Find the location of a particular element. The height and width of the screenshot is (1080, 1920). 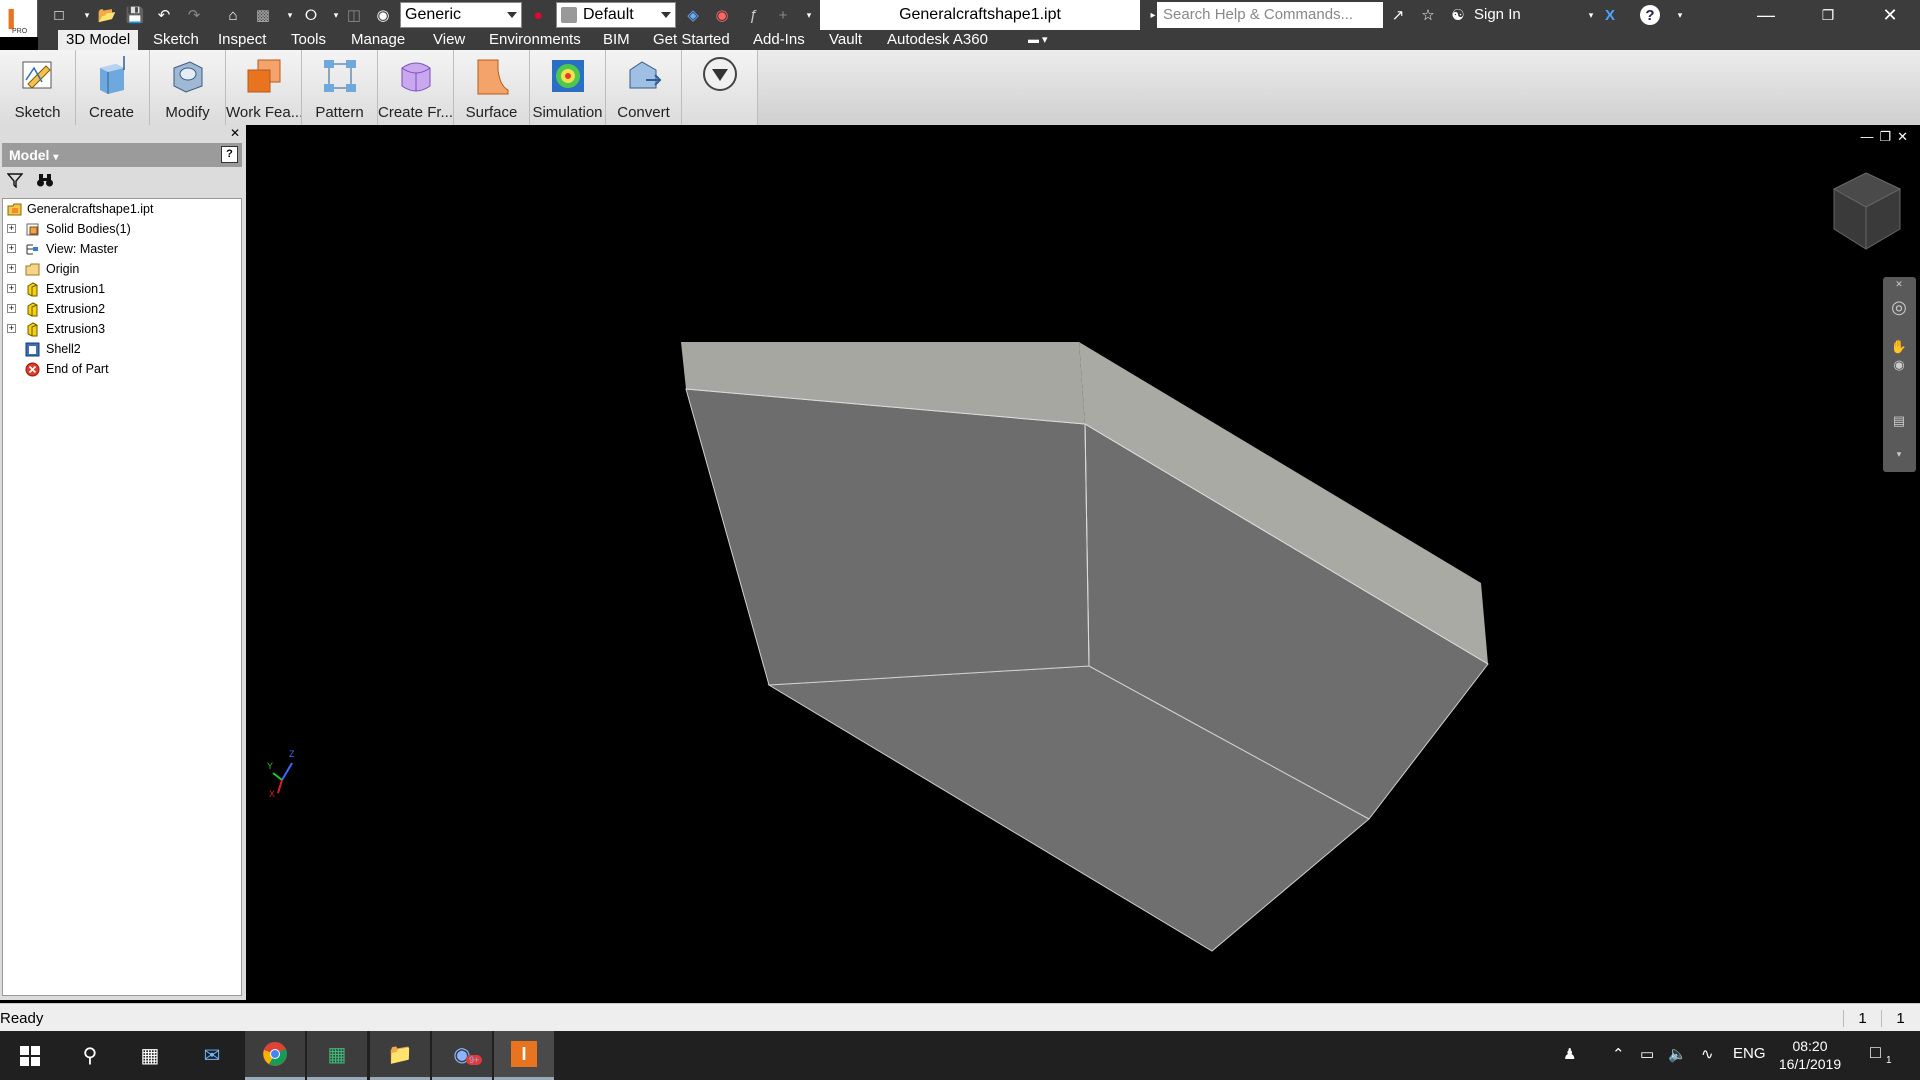

simulation-label: Simulation is located at coordinates (567, 112).